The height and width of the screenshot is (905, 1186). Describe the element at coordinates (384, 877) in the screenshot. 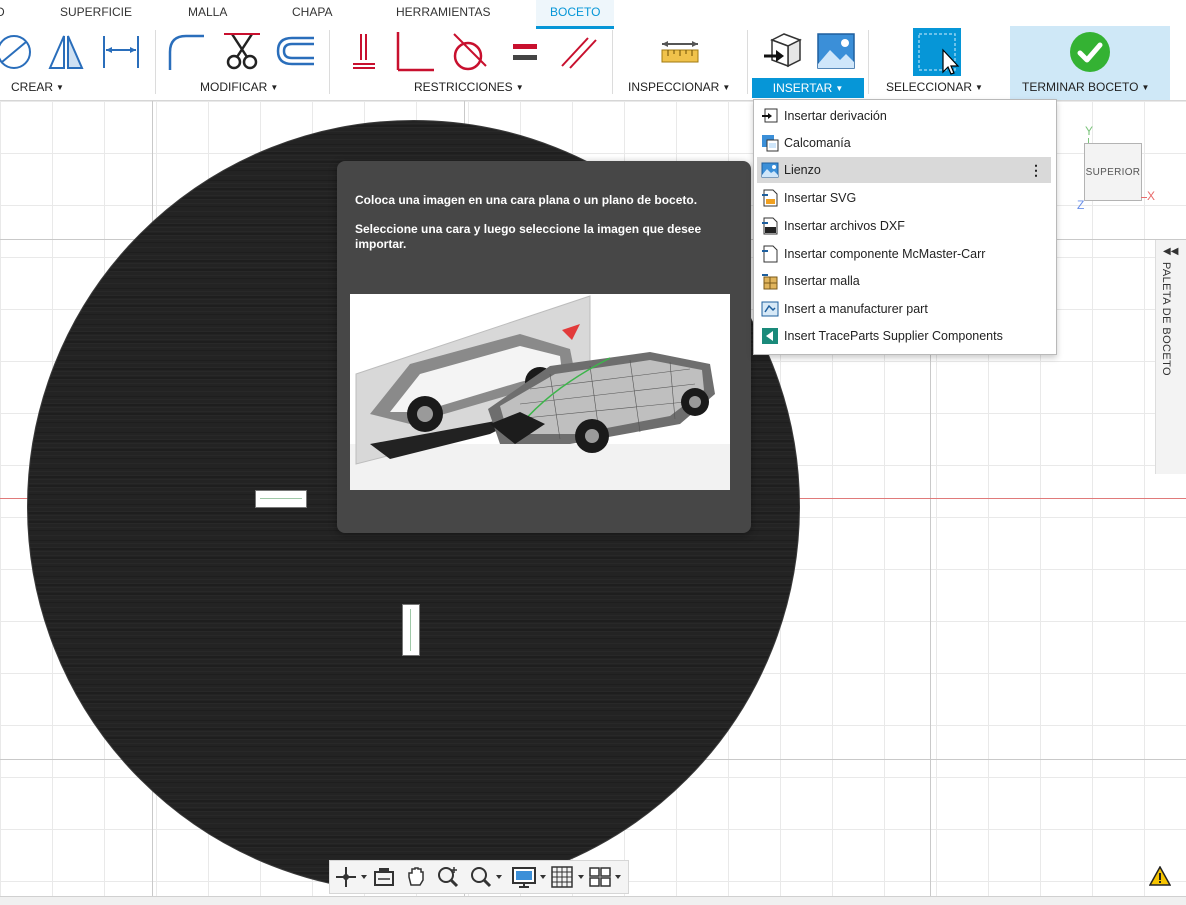

I see `look-at-icon` at that location.